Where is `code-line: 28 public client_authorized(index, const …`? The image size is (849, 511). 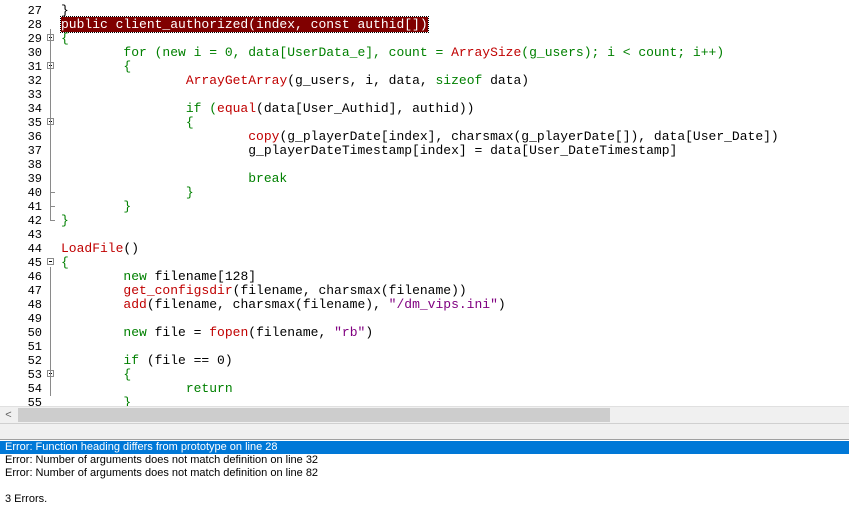 code-line: 28 public client_authorized(index, const … is located at coordinates (424, 24).